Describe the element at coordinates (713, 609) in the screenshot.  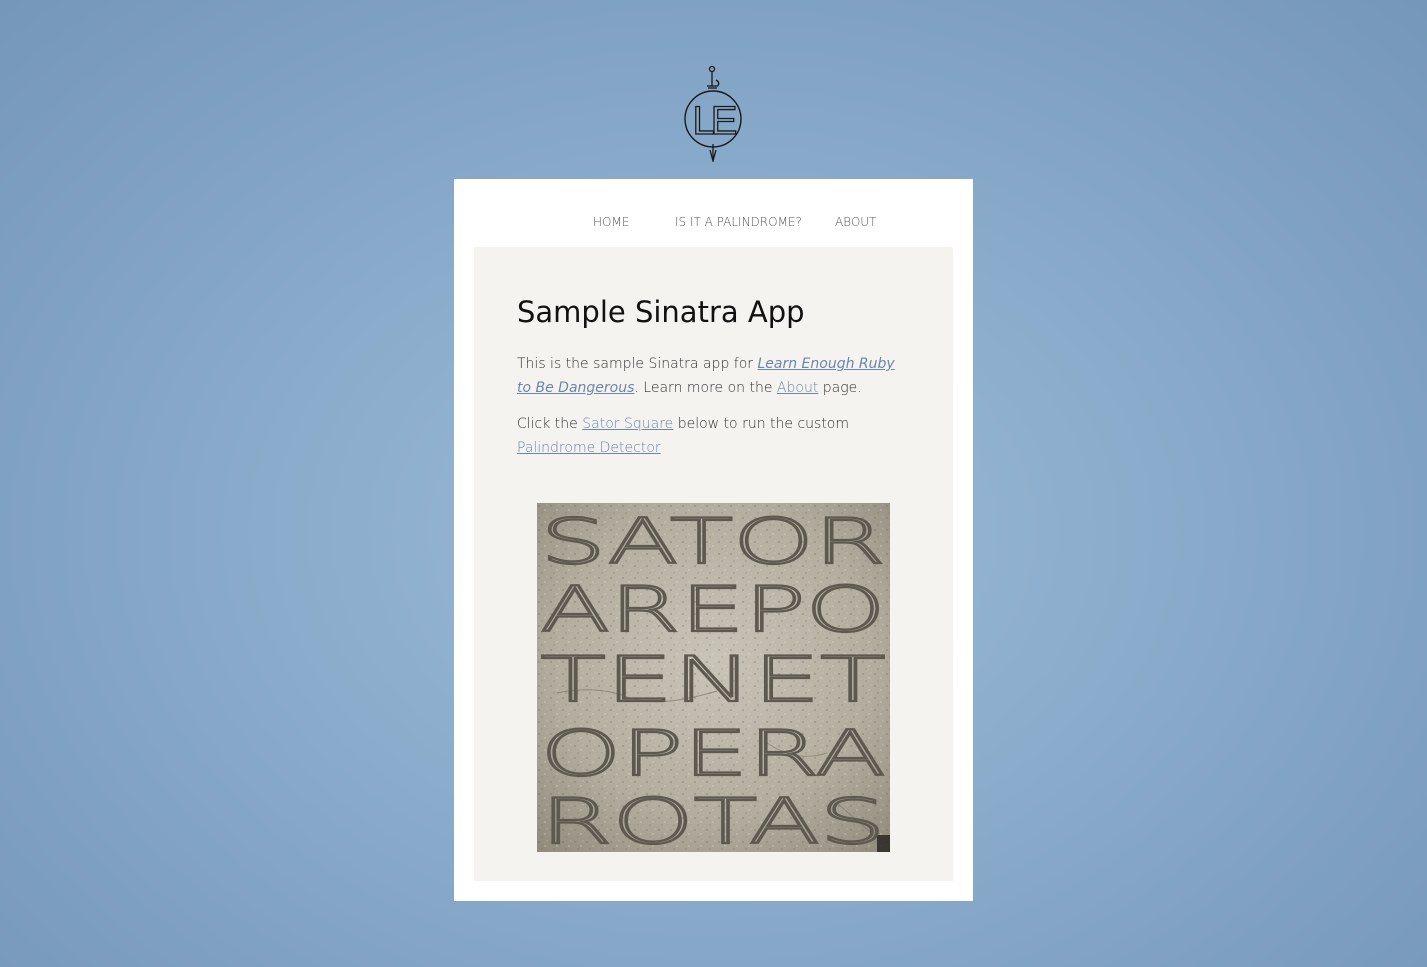
I see `sator-row-2: AREPO` at that location.